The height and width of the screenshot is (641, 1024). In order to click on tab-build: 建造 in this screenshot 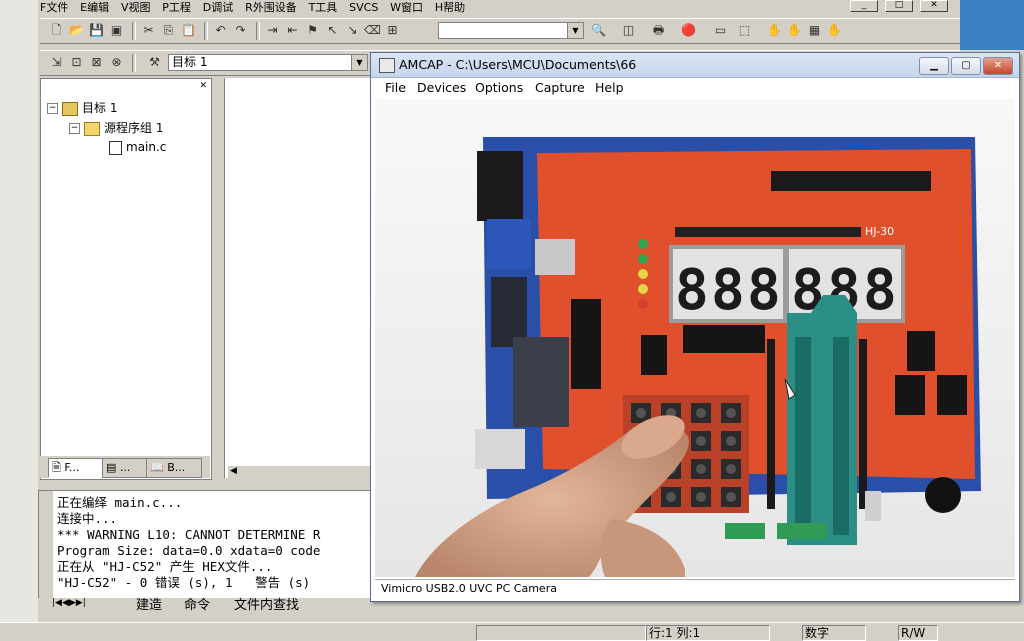, I will do `click(149, 605)`.